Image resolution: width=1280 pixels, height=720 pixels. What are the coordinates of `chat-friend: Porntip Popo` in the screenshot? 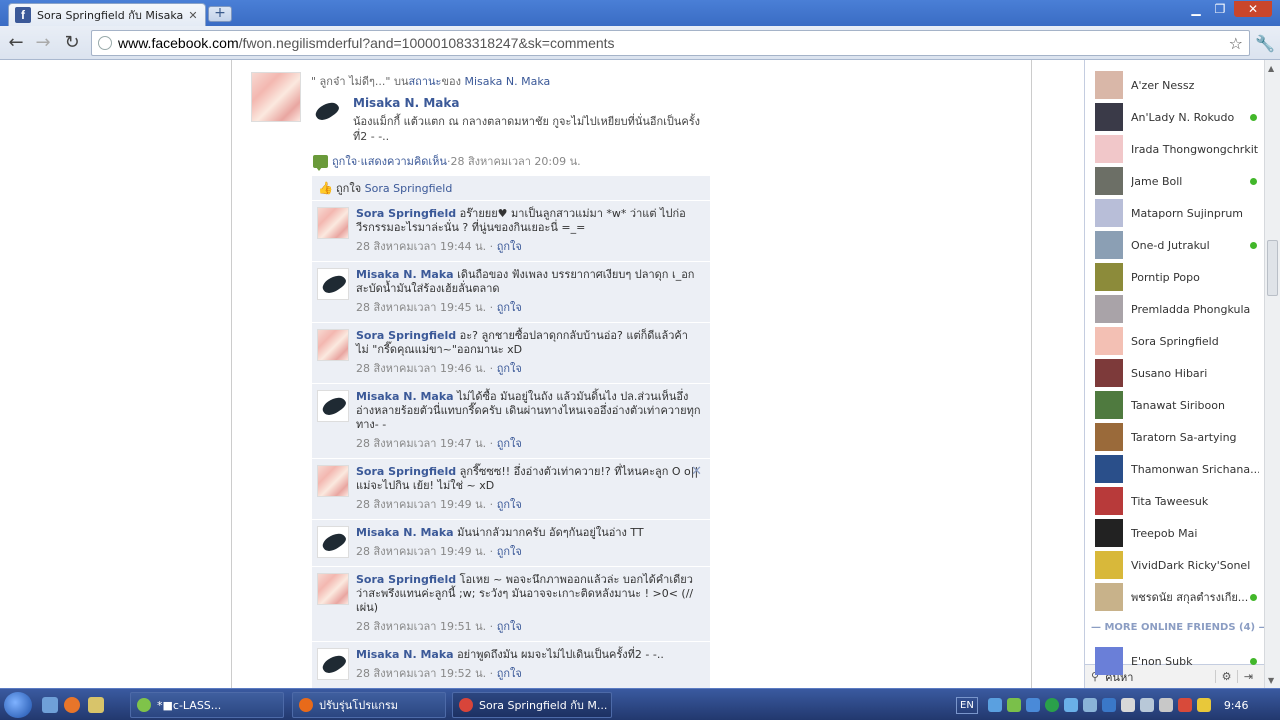 It's located at (1177, 277).